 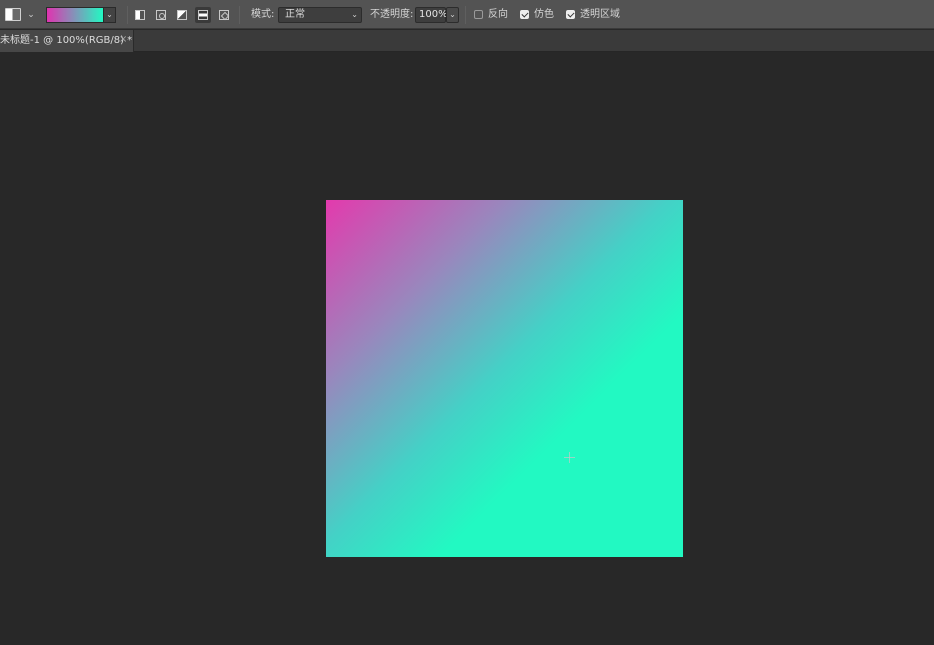 What do you see at coordinates (392, 14) in the screenshot?
I see `opacity-label: 不透明度:` at bounding box center [392, 14].